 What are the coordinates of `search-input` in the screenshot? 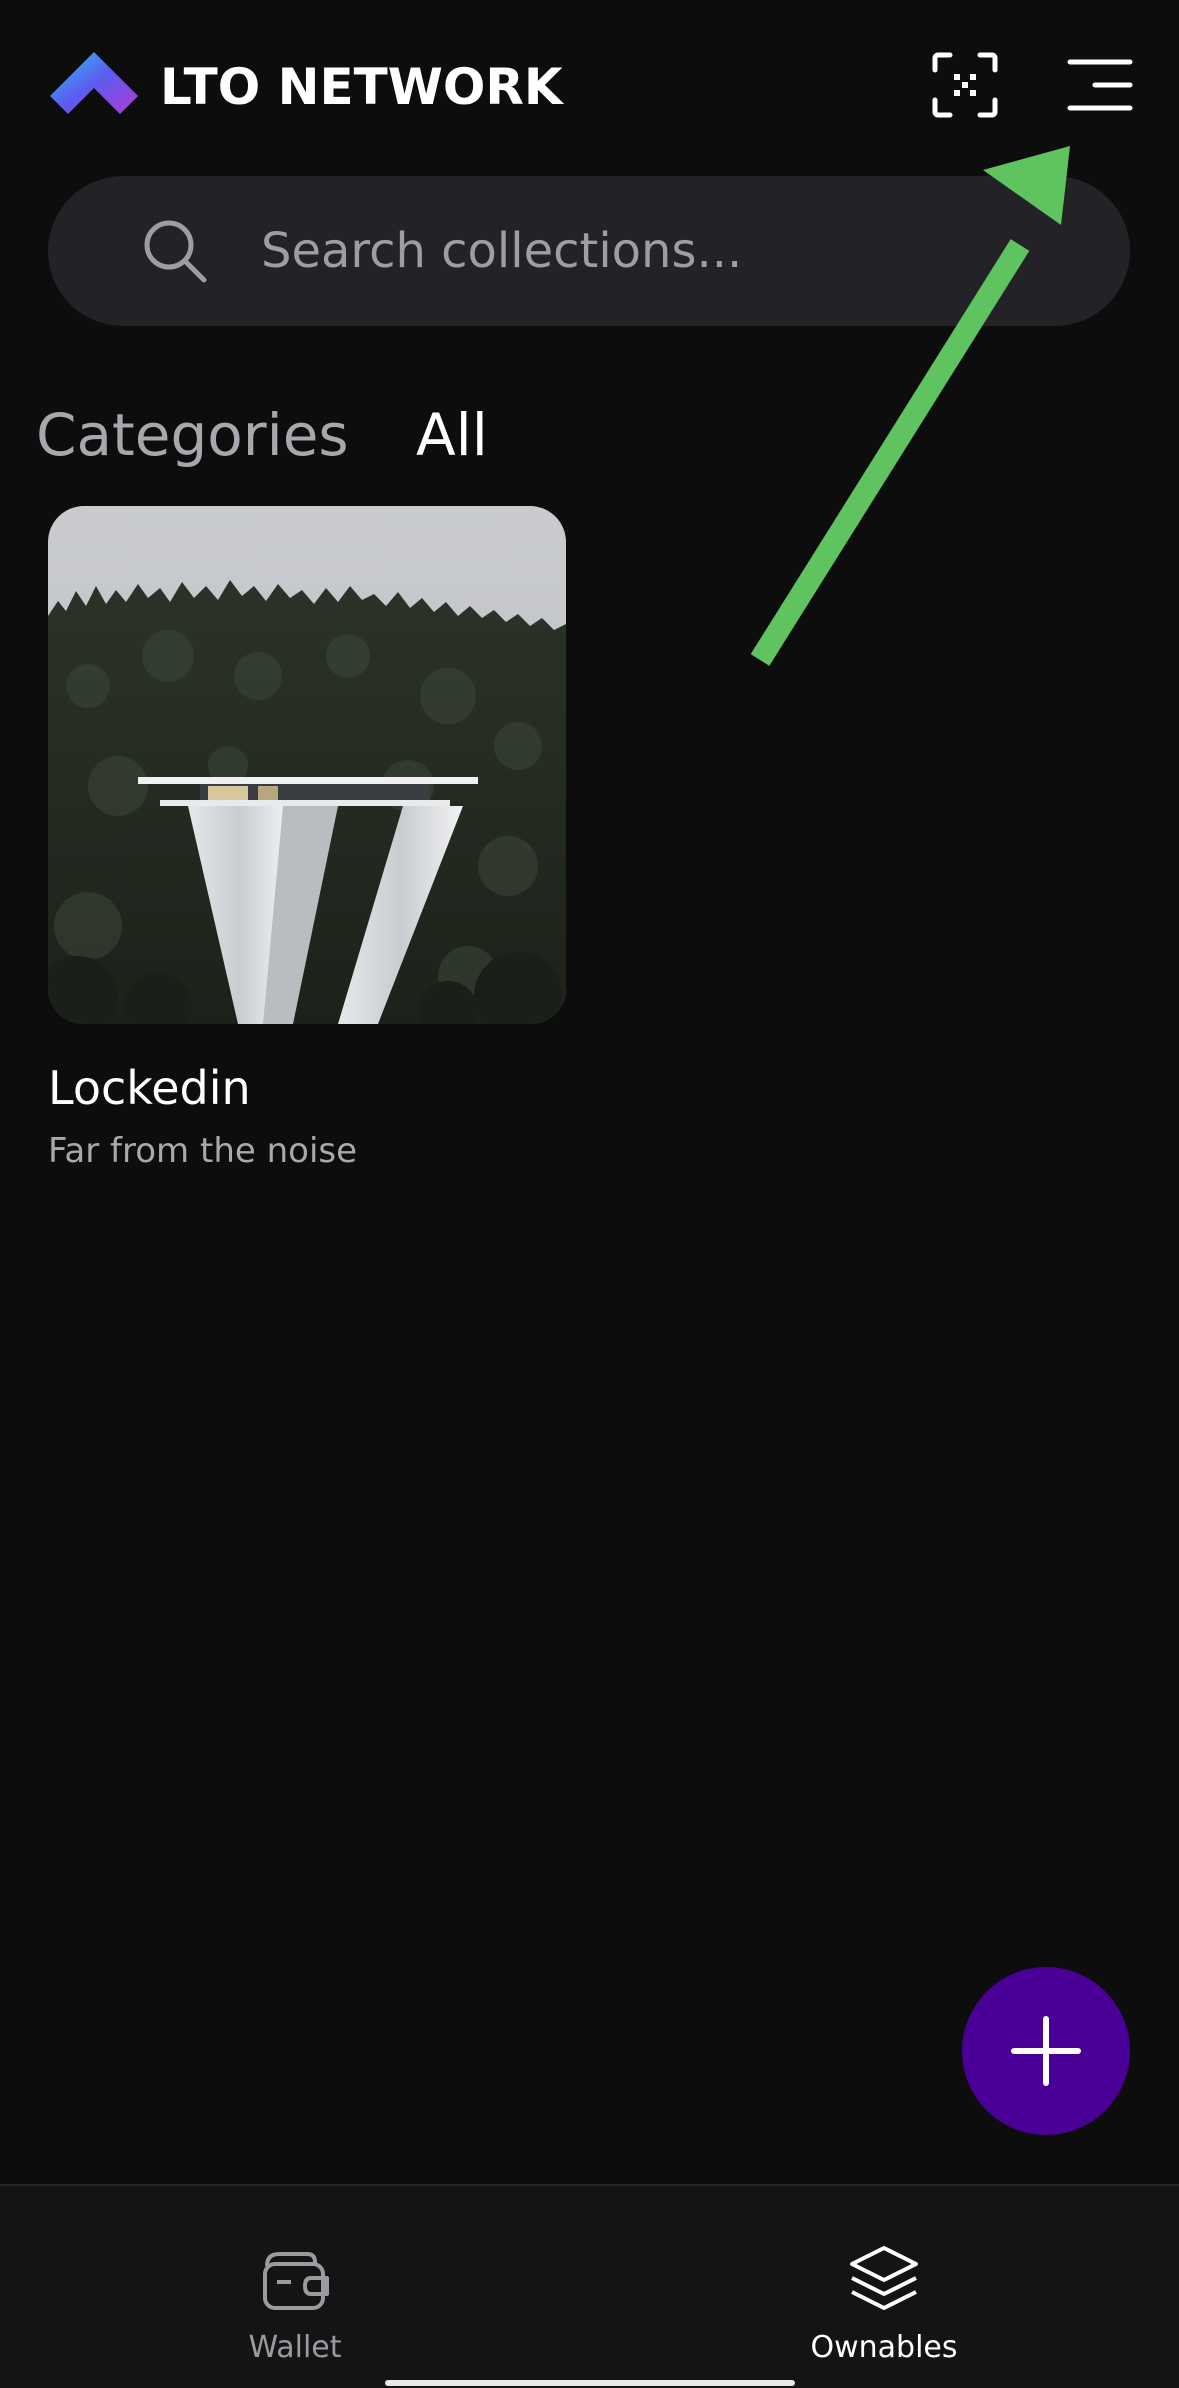 It's located at (593, 251).